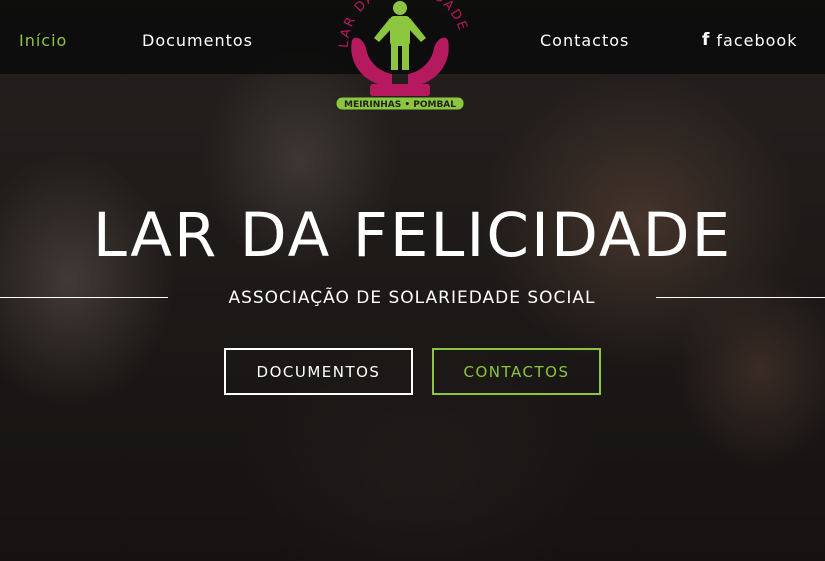 Image resolution: width=825 pixels, height=561 pixels. Describe the element at coordinates (412, 235) in the screenshot. I see `hero-title: LAR DA FELICIDADE` at that location.